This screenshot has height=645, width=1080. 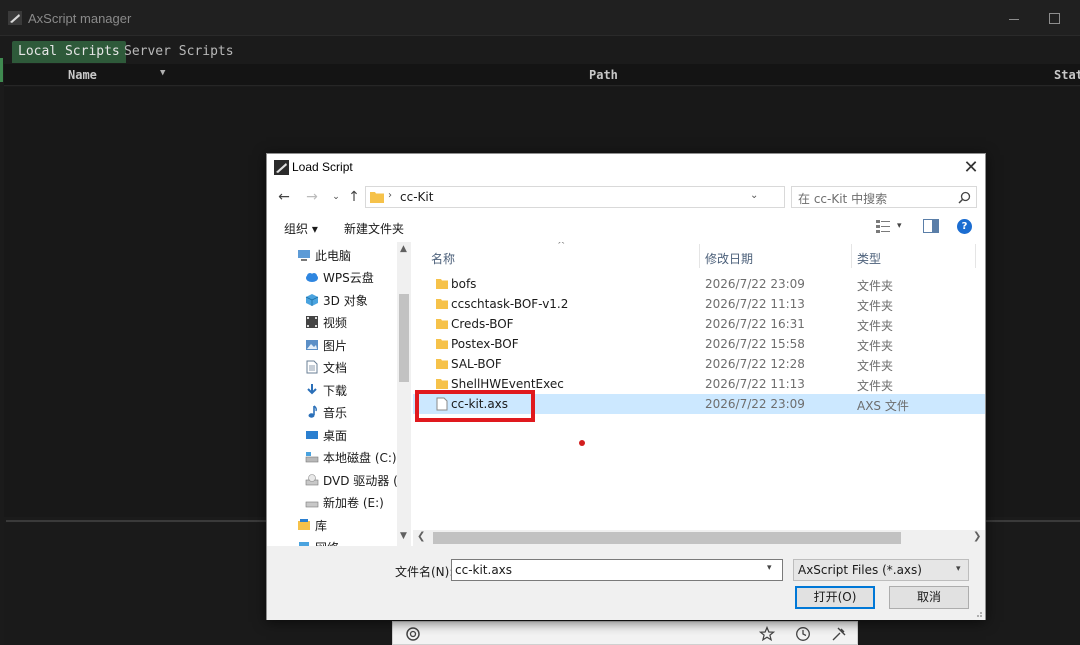 What do you see at coordinates (839, 634) in the screenshot?
I see `tools-icon` at bounding box center [839, 634].